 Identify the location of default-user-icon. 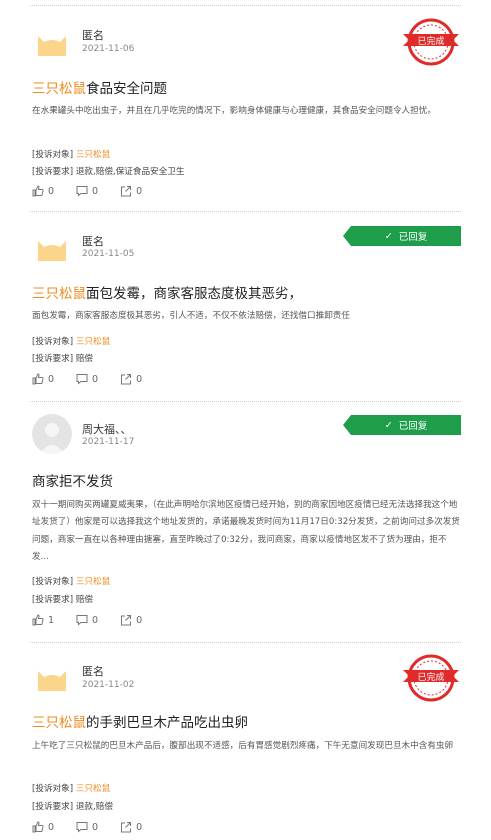
(52, 434).